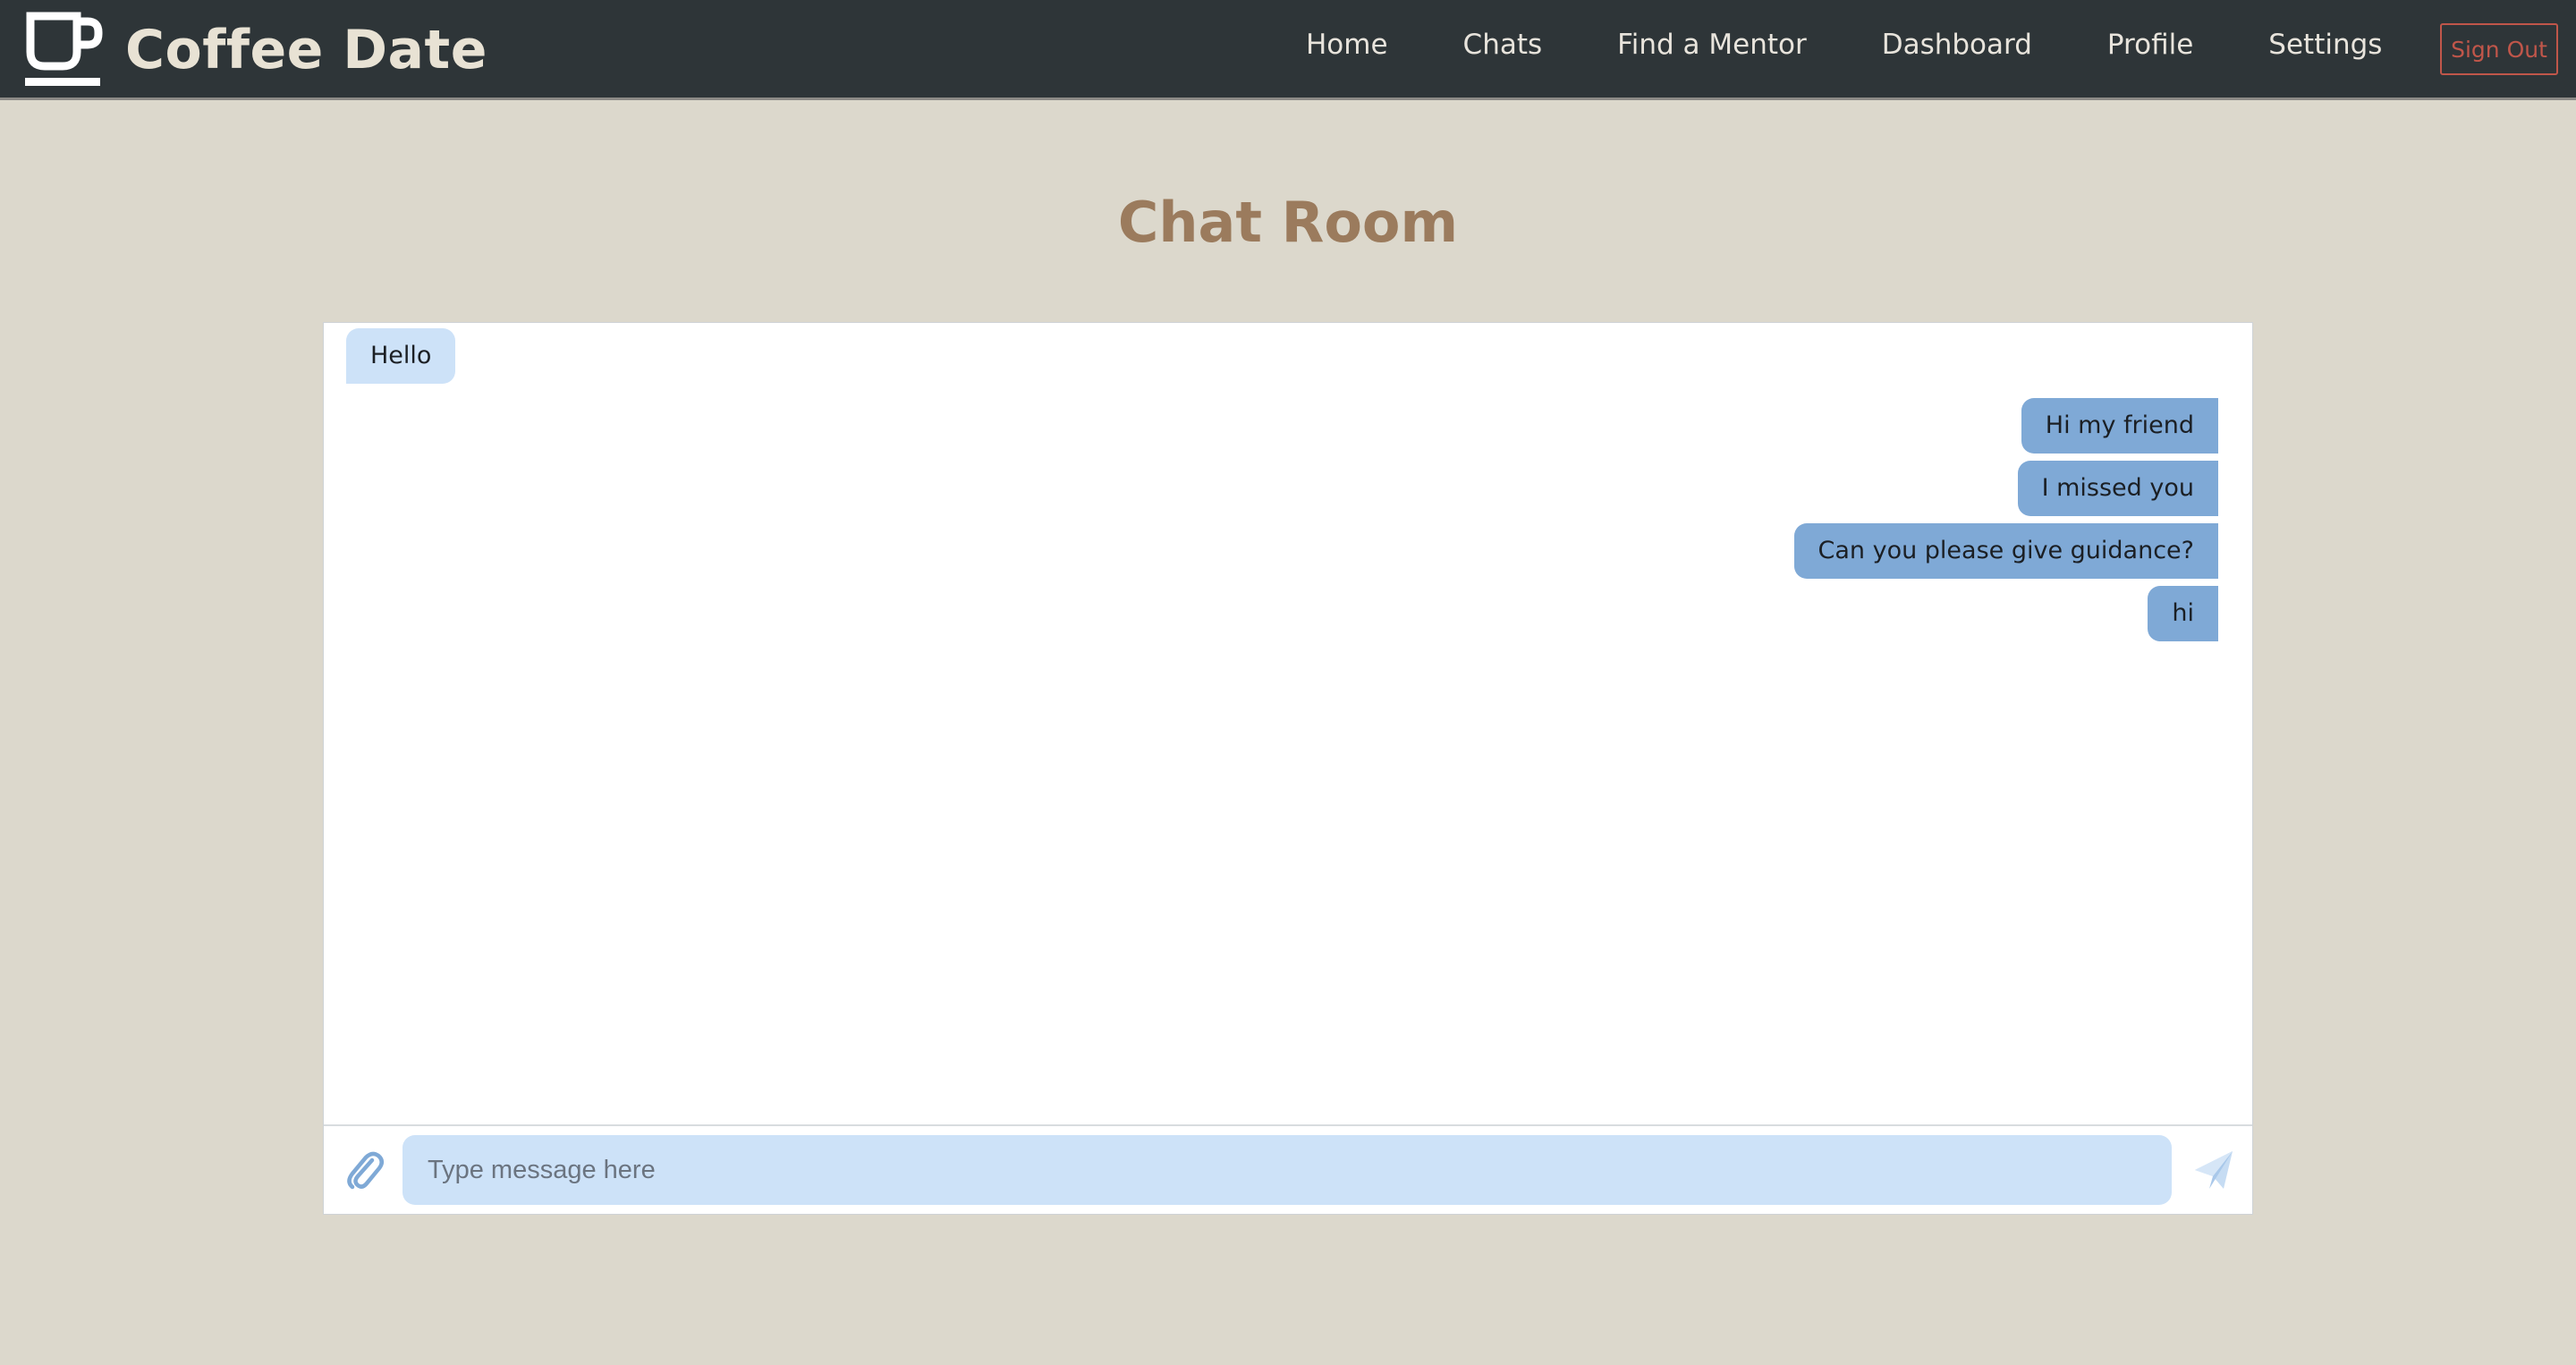 The image size is (2576, 1365). I want to click on paperclip-icon, so click(364, 1170).